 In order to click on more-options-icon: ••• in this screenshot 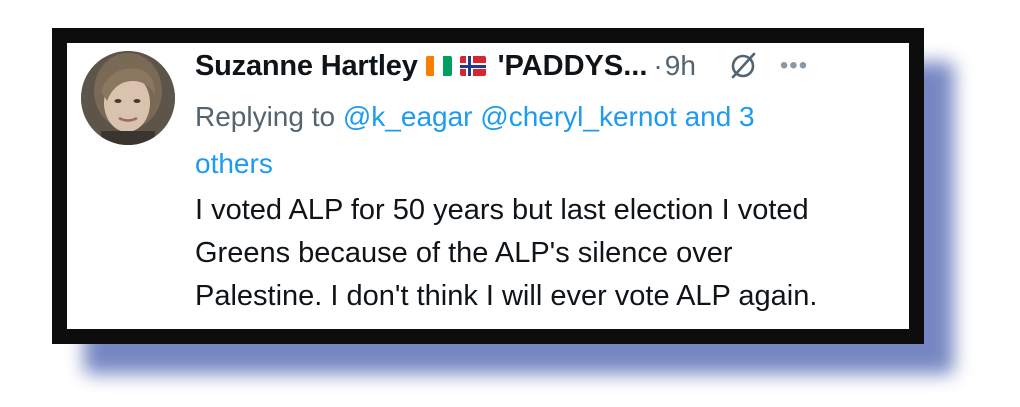, I will do `click(794, 66)`.